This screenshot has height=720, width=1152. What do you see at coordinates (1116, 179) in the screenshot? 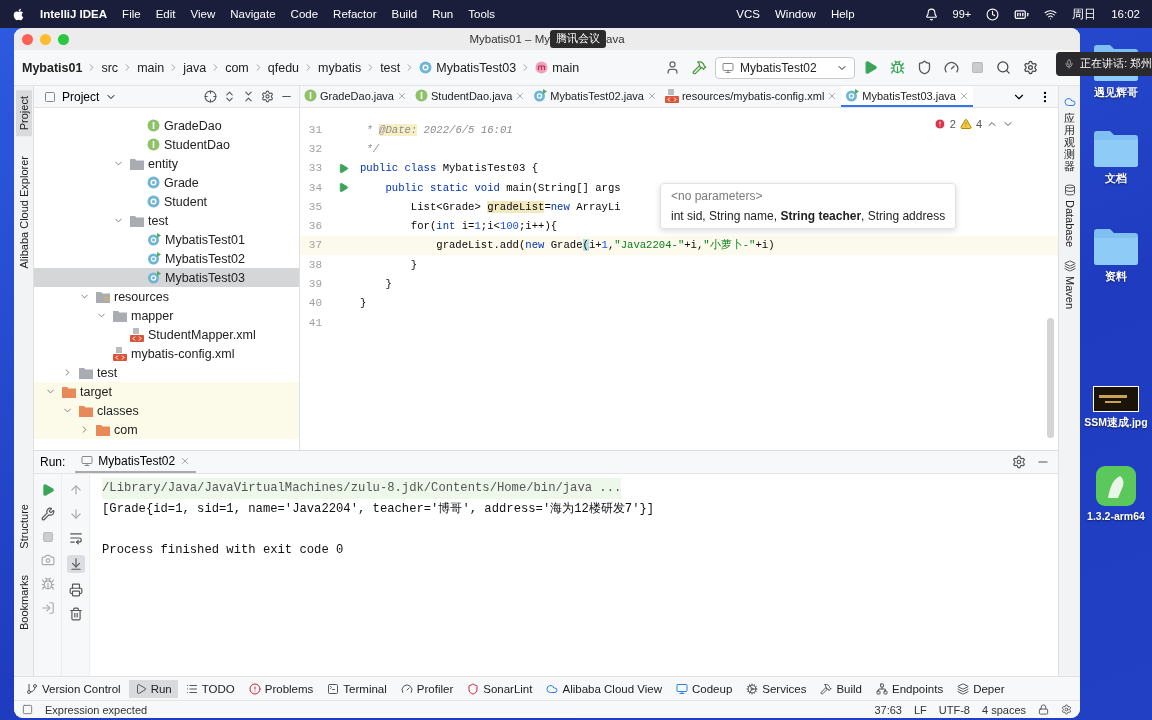
I see `desktop-icon-label: 文档` at bounding box center [1116, 179].